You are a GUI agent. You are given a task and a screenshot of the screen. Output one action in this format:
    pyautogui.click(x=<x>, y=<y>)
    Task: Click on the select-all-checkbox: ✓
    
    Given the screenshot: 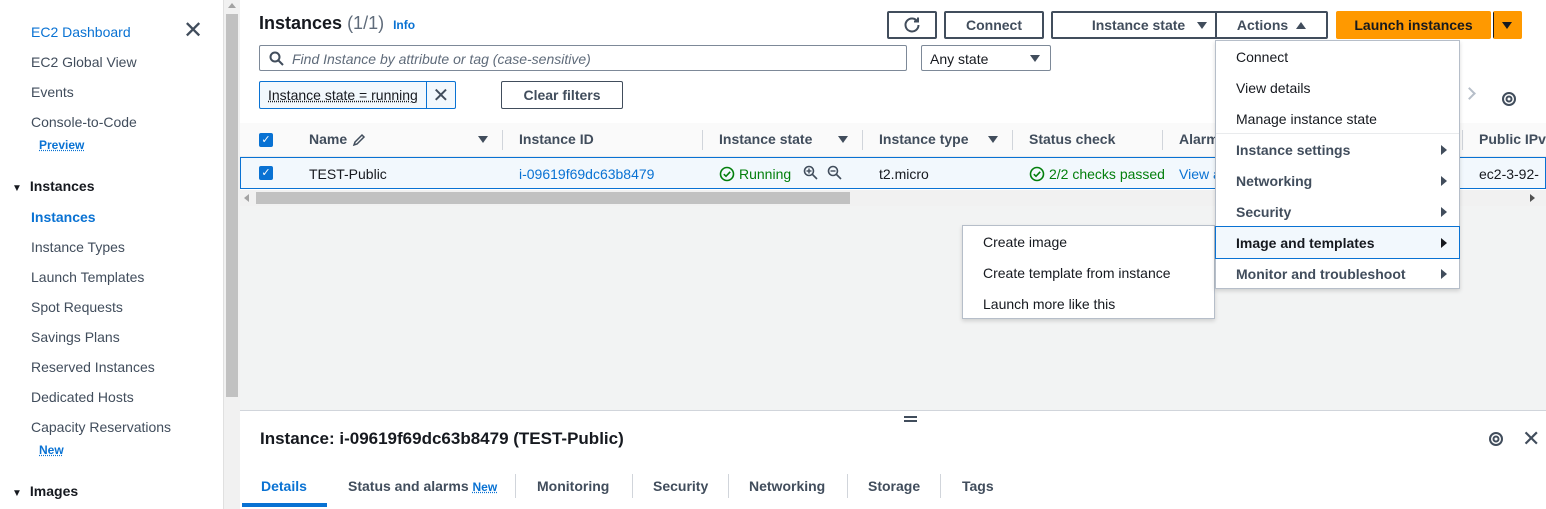 What is the action you would take?
    pyautogui.click(x=266, y=140)
    